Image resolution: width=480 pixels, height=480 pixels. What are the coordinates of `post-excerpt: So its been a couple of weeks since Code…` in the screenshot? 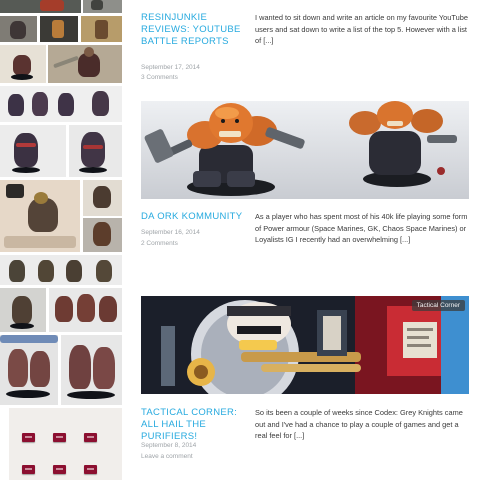 It's located at (359, 424).